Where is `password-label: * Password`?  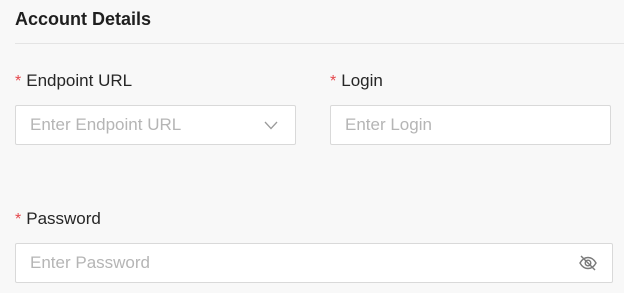
password-label: * Password is located at coordinates (58, 219).